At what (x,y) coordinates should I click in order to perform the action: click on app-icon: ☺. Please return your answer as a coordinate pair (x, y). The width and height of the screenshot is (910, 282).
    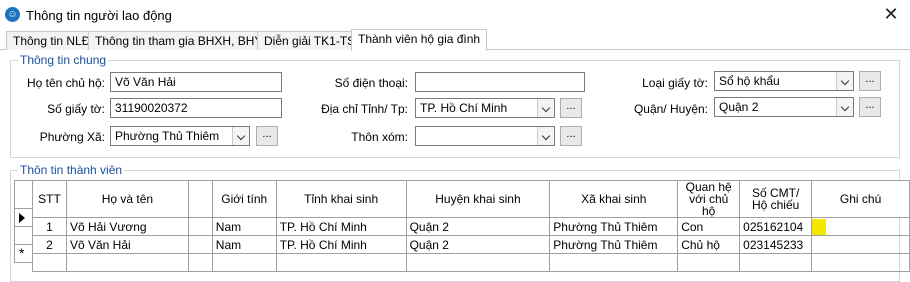
    Looking at the image, I should click on (12, 14).